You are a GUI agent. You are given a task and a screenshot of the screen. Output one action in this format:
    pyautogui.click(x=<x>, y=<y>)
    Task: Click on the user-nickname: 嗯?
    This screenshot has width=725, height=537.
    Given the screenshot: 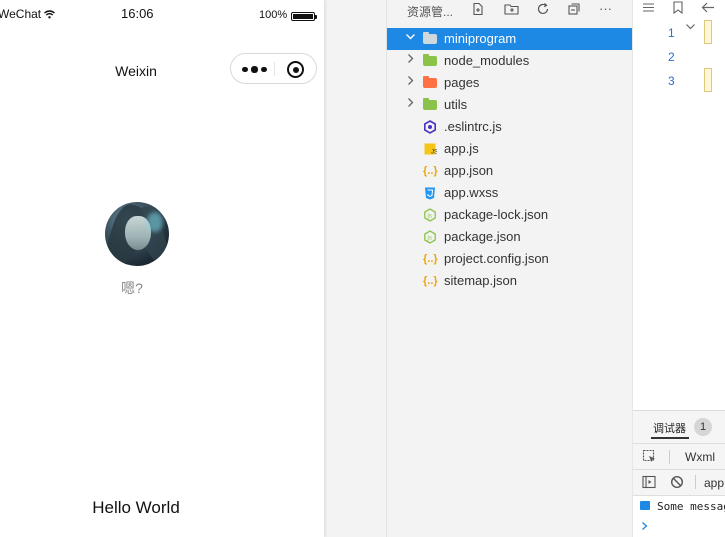 What is the action you would take?
    pyautogui.click(x=132, y=288)
    